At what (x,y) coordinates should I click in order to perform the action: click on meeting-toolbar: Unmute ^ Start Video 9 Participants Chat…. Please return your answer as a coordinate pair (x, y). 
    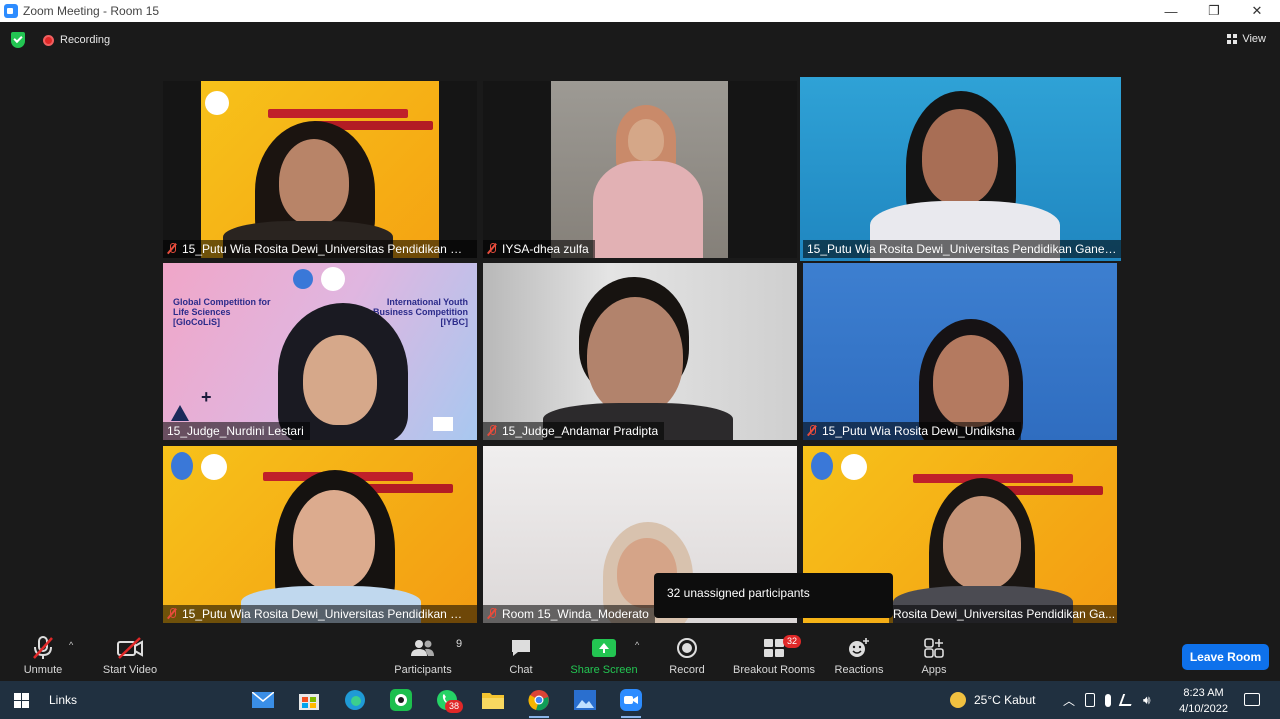
    Looking at the image, I should click on (640, 653).